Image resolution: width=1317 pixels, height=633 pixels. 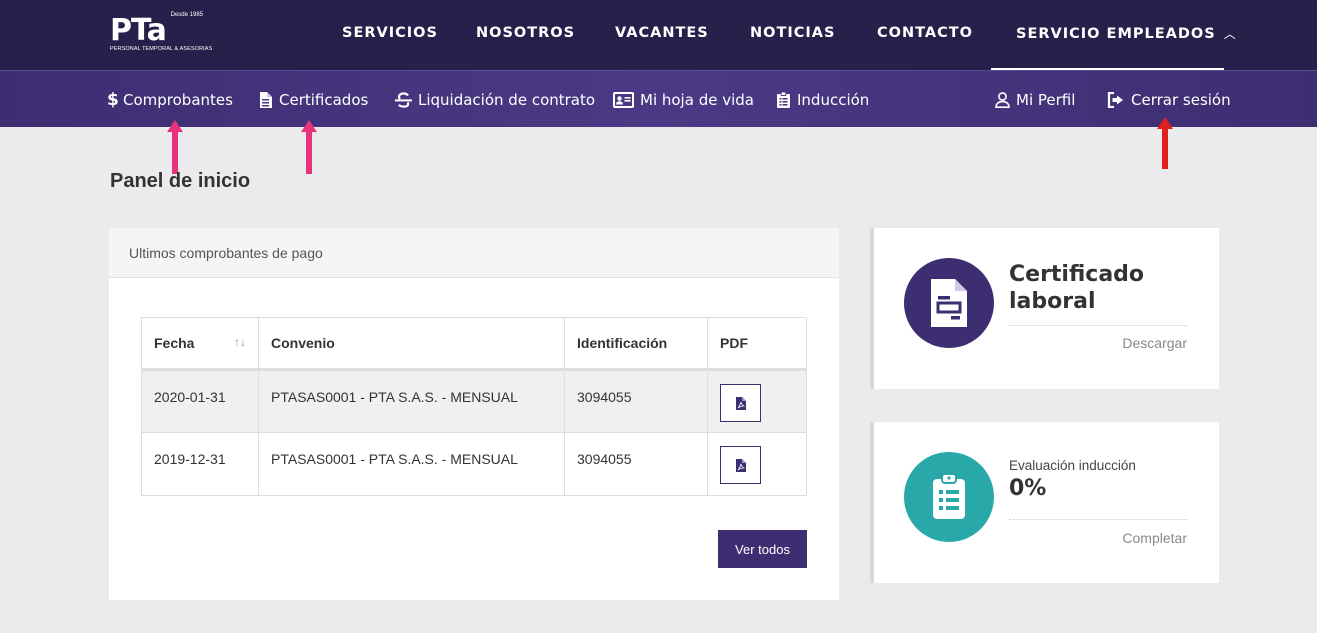 I want to click on subnav-induccion: Inducción, so click(x=823, y=100).